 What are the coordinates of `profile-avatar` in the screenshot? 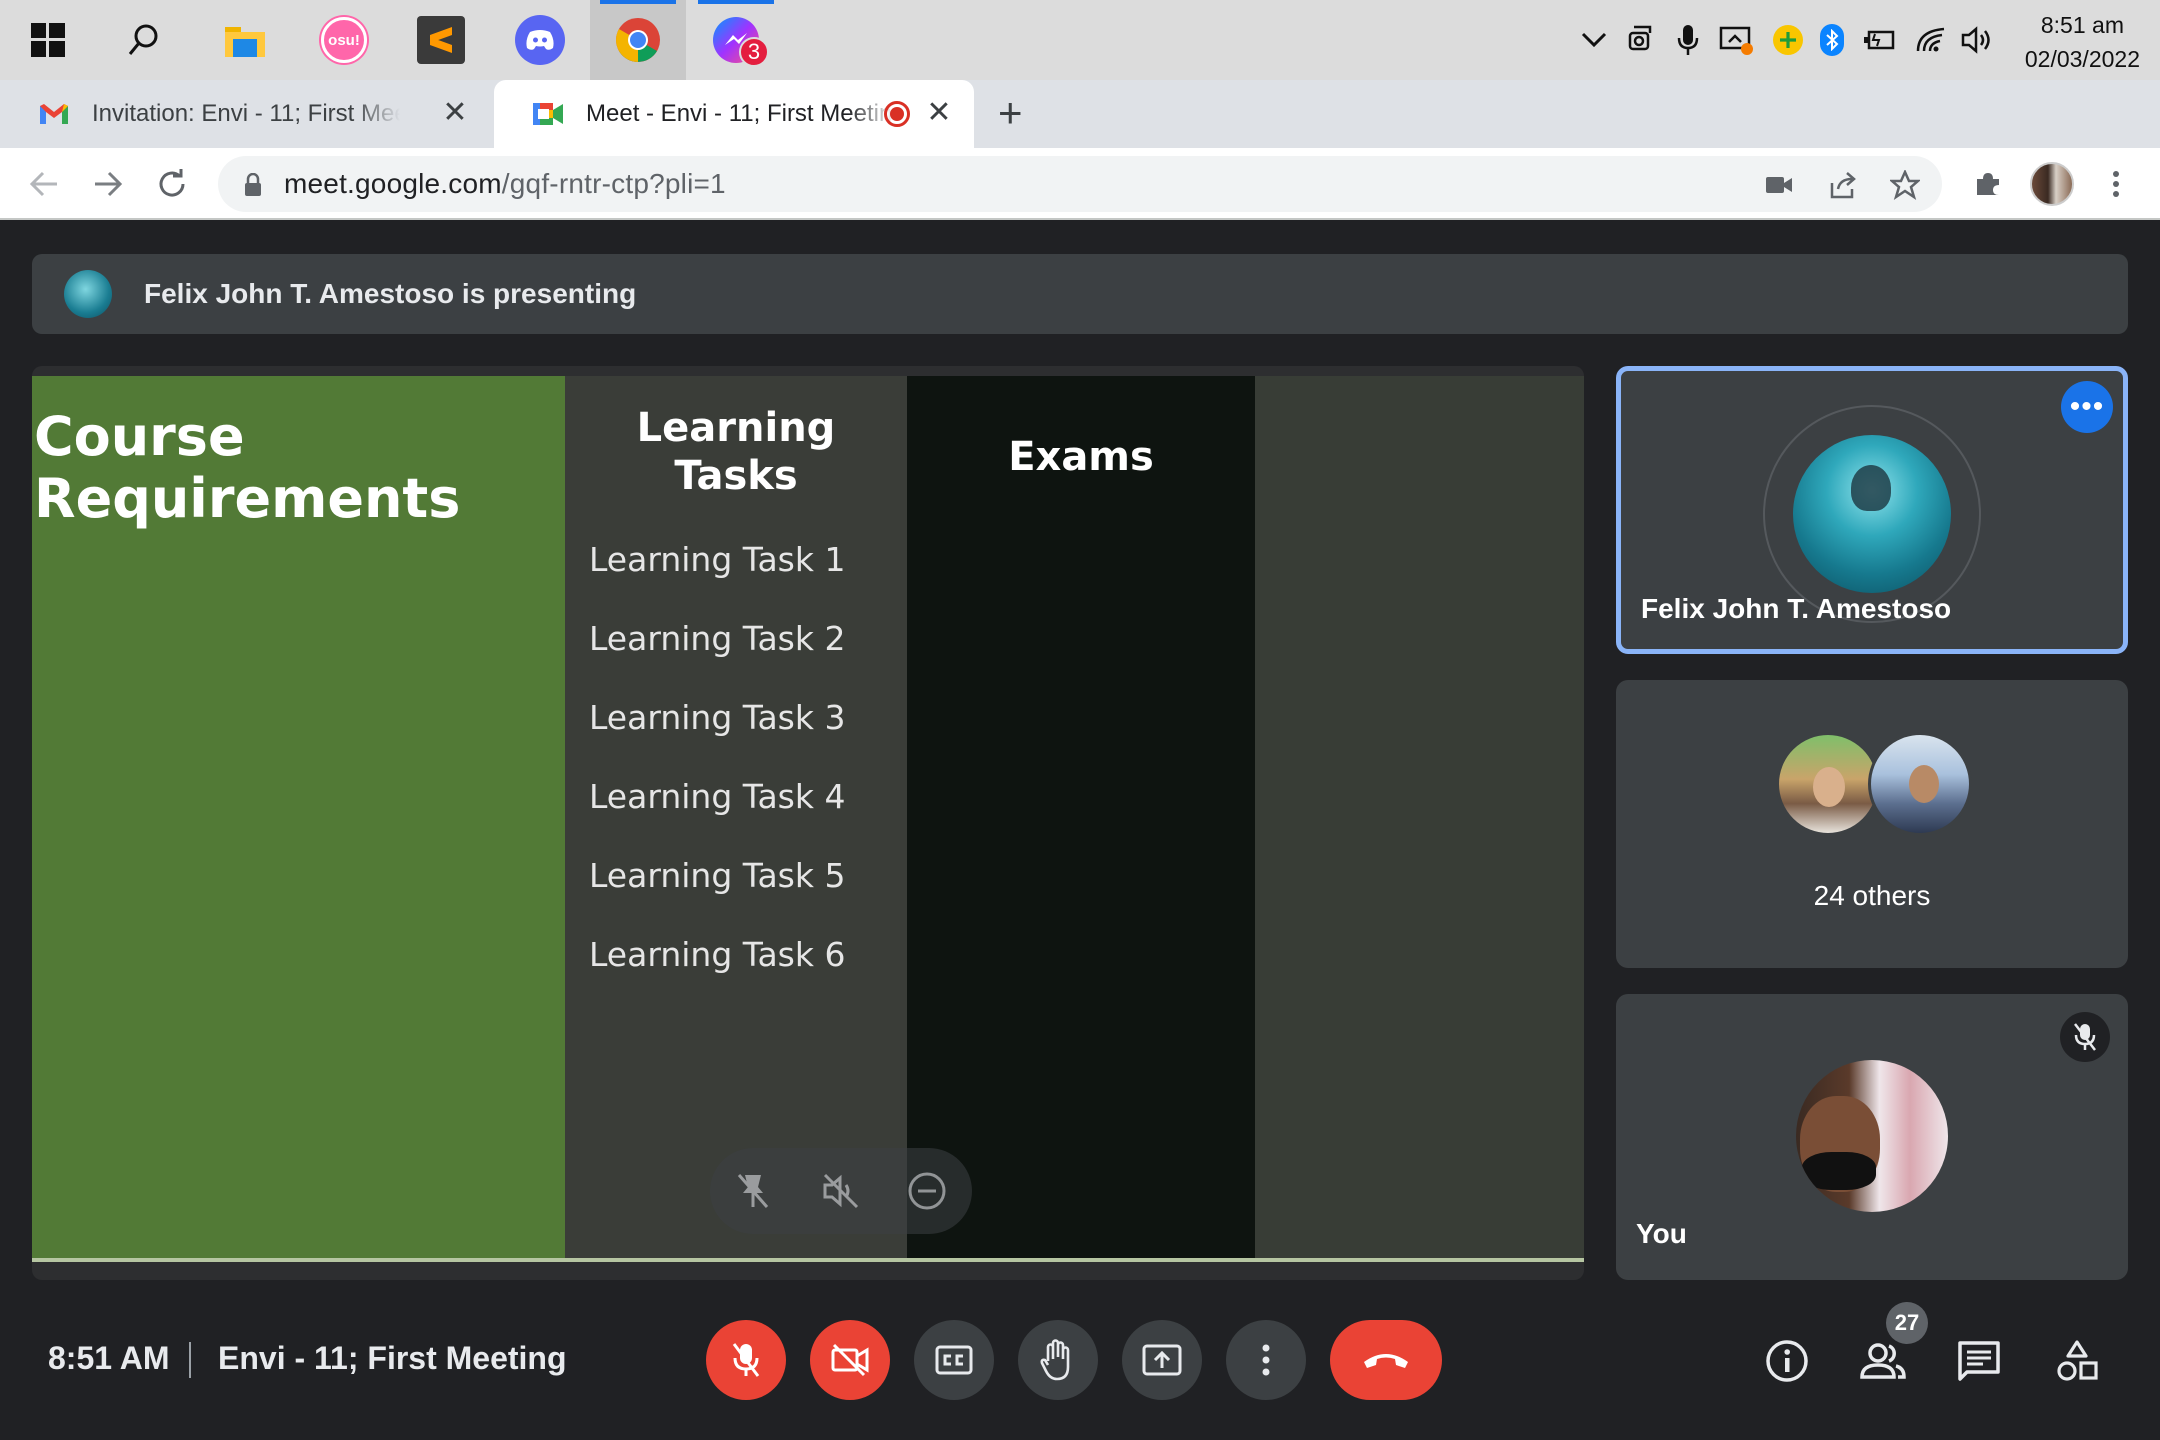 It's located at (2052, 184).